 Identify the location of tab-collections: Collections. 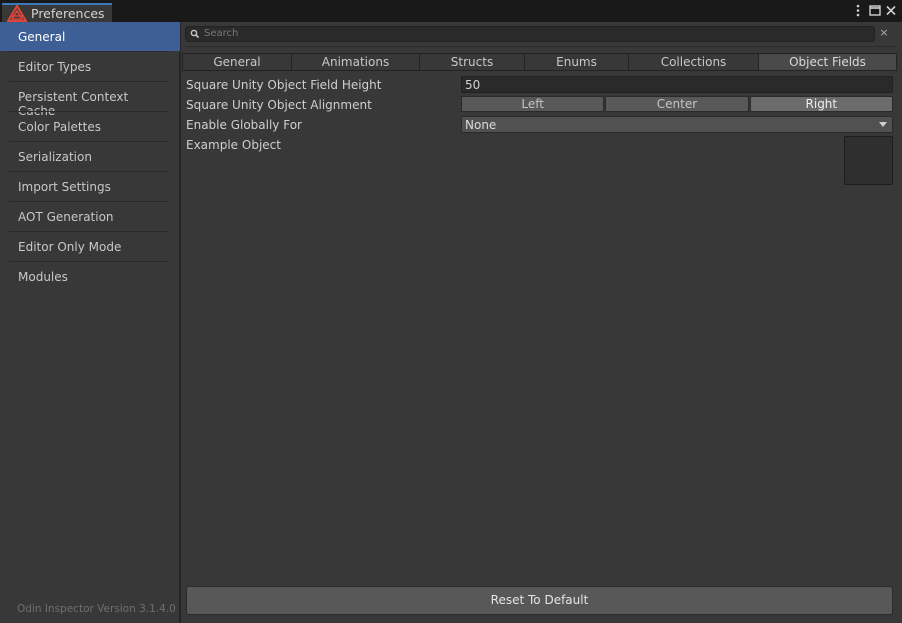
(694, 62).